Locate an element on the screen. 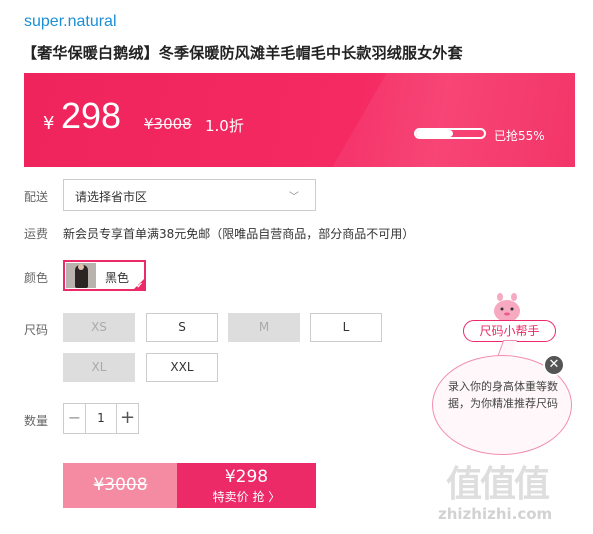  size-option-xxl: XXL is located at coordinates (182, 367).